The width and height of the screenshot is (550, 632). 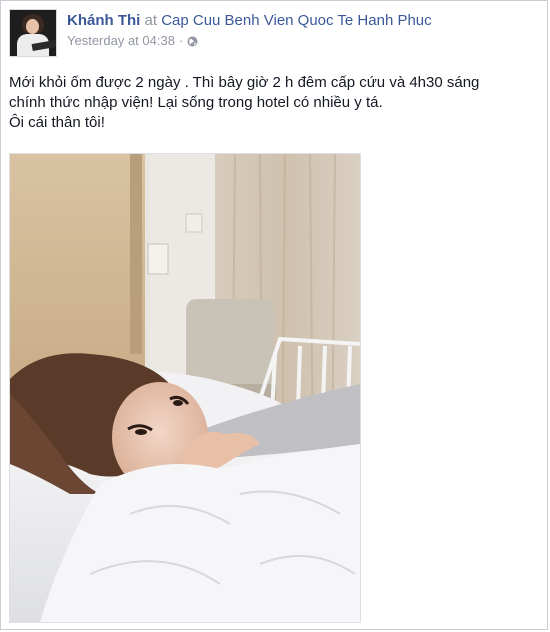 What do you see at coordinates (192, 41) in the screenshot?
I see `globe-icon` at bounding box center [192, 41].